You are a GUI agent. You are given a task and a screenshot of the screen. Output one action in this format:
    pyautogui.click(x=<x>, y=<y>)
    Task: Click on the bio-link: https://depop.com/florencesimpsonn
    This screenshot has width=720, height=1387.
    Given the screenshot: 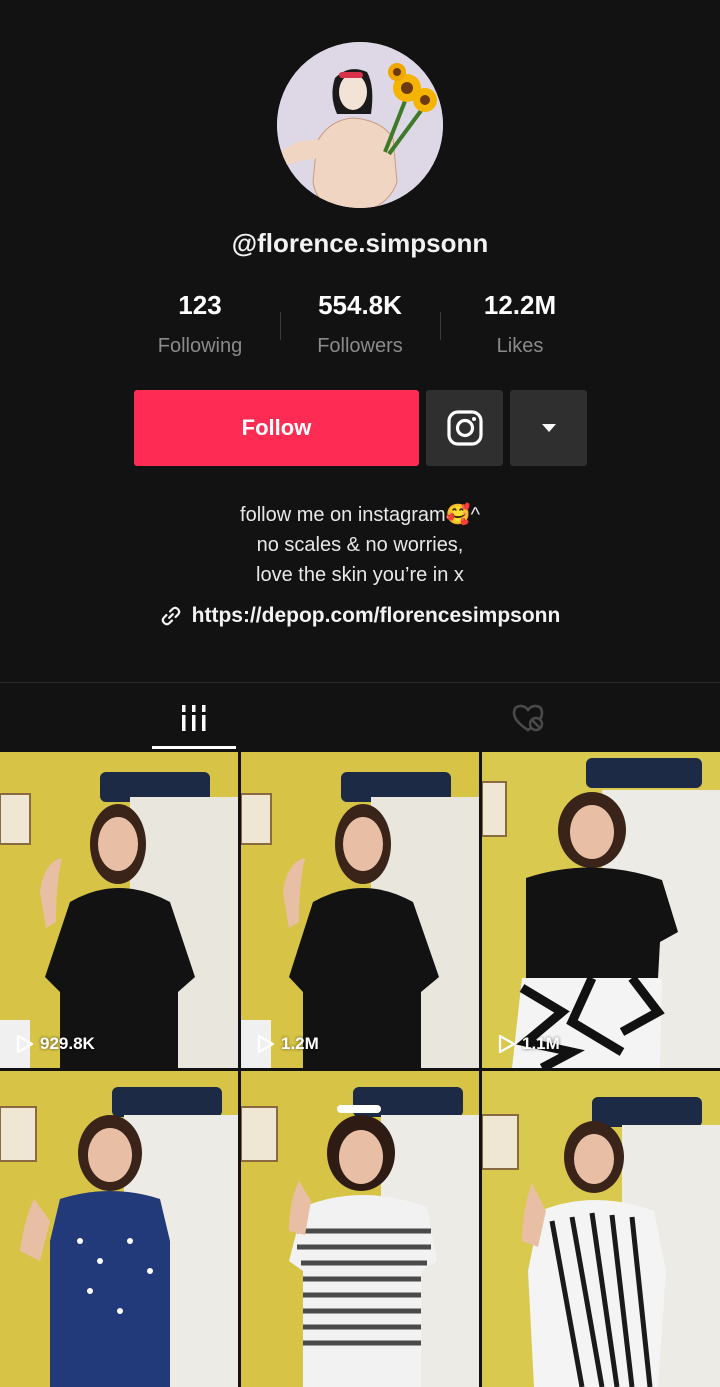 What is the action you would take?
    pyautogui.click(x=360, y=616)
    